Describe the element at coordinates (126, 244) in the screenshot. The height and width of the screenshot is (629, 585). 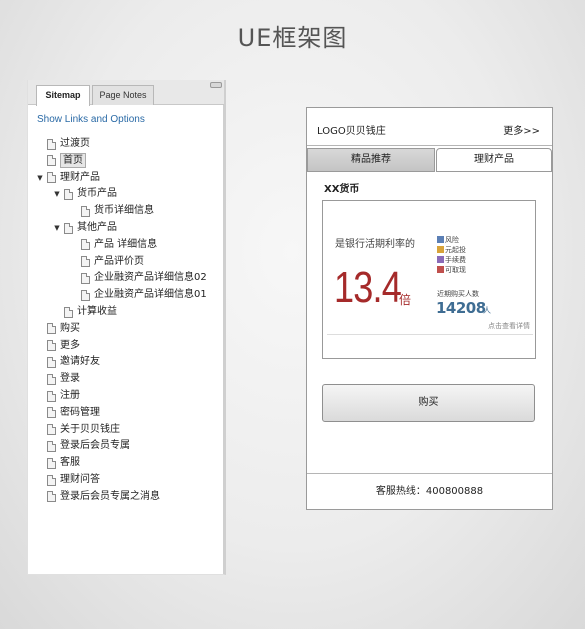
I see `sitemap-item-label: 产品 详细信息` at that location.